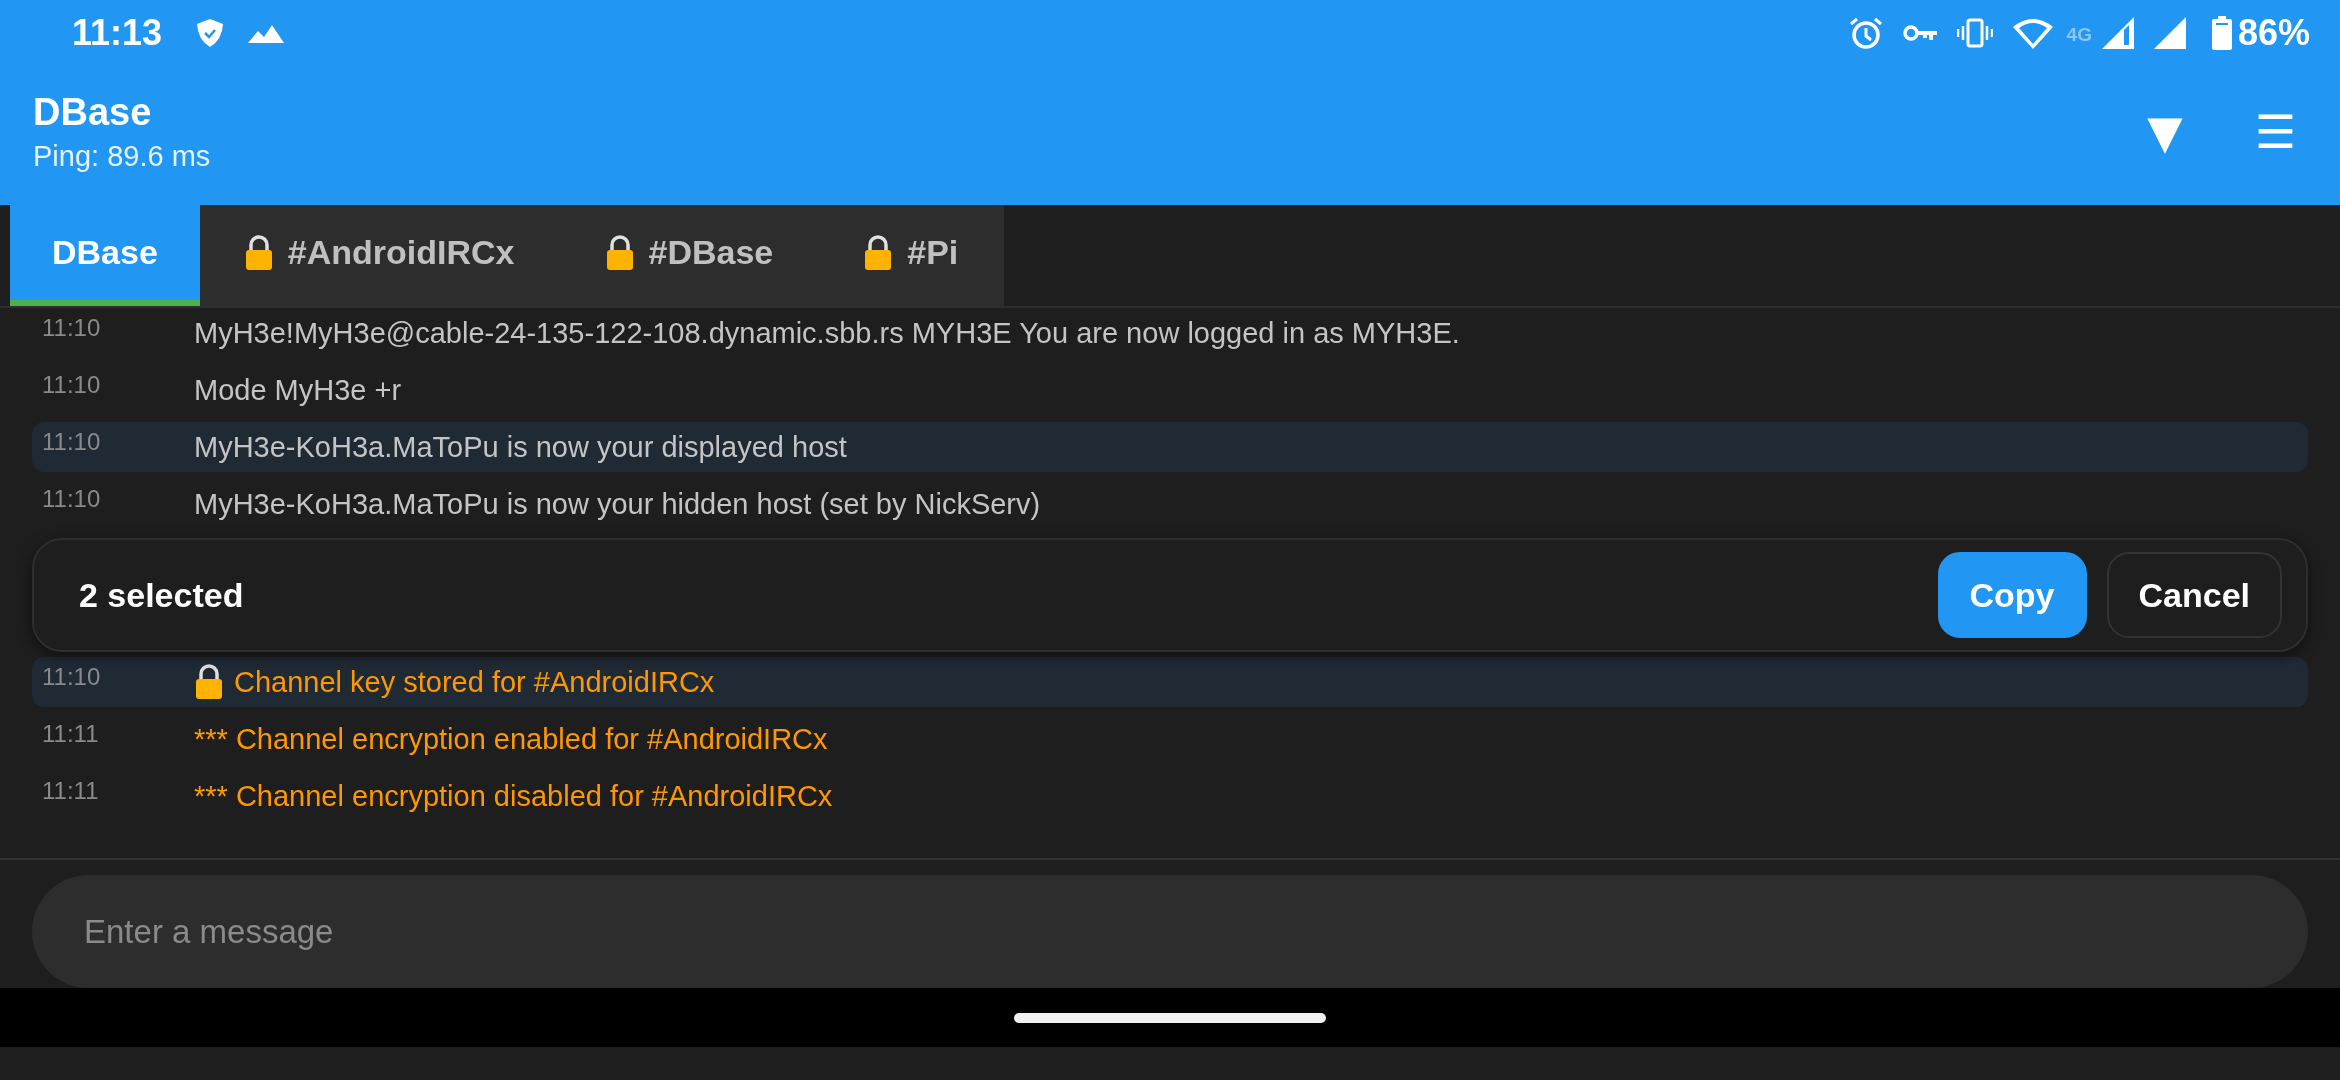  Describe the element at coordinates (2273, 33) in the screenshot. I see `battery-percentage: 86%` at that location.